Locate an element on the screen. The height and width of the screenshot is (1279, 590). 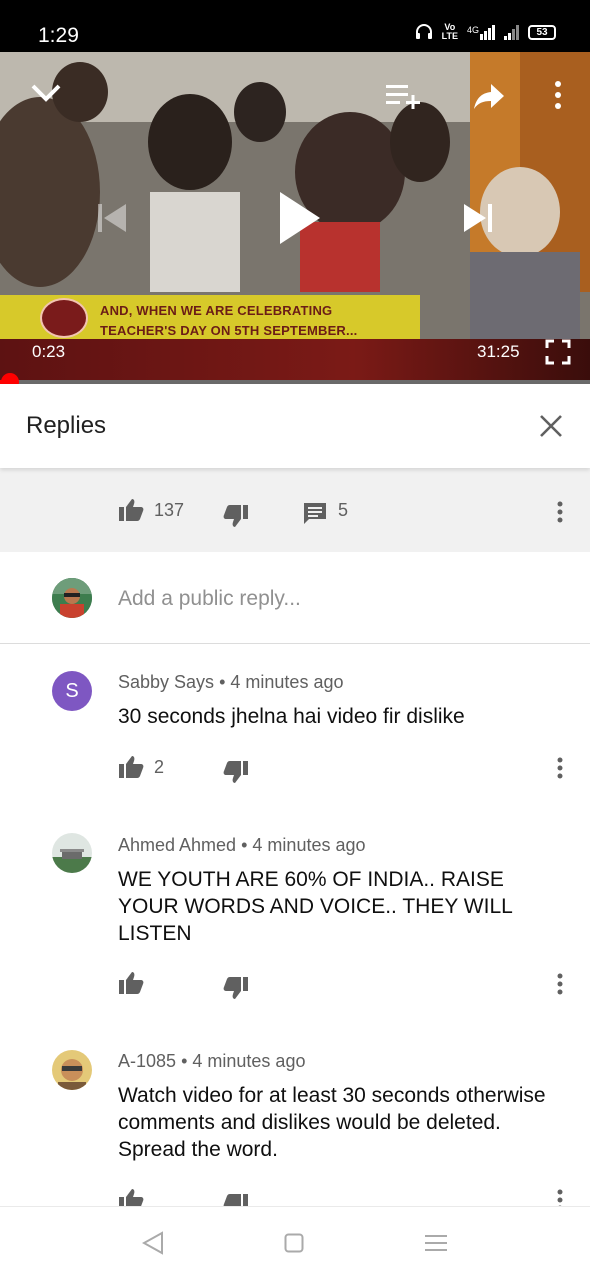
replies-title: Replies is located at coordinates (66, 425).